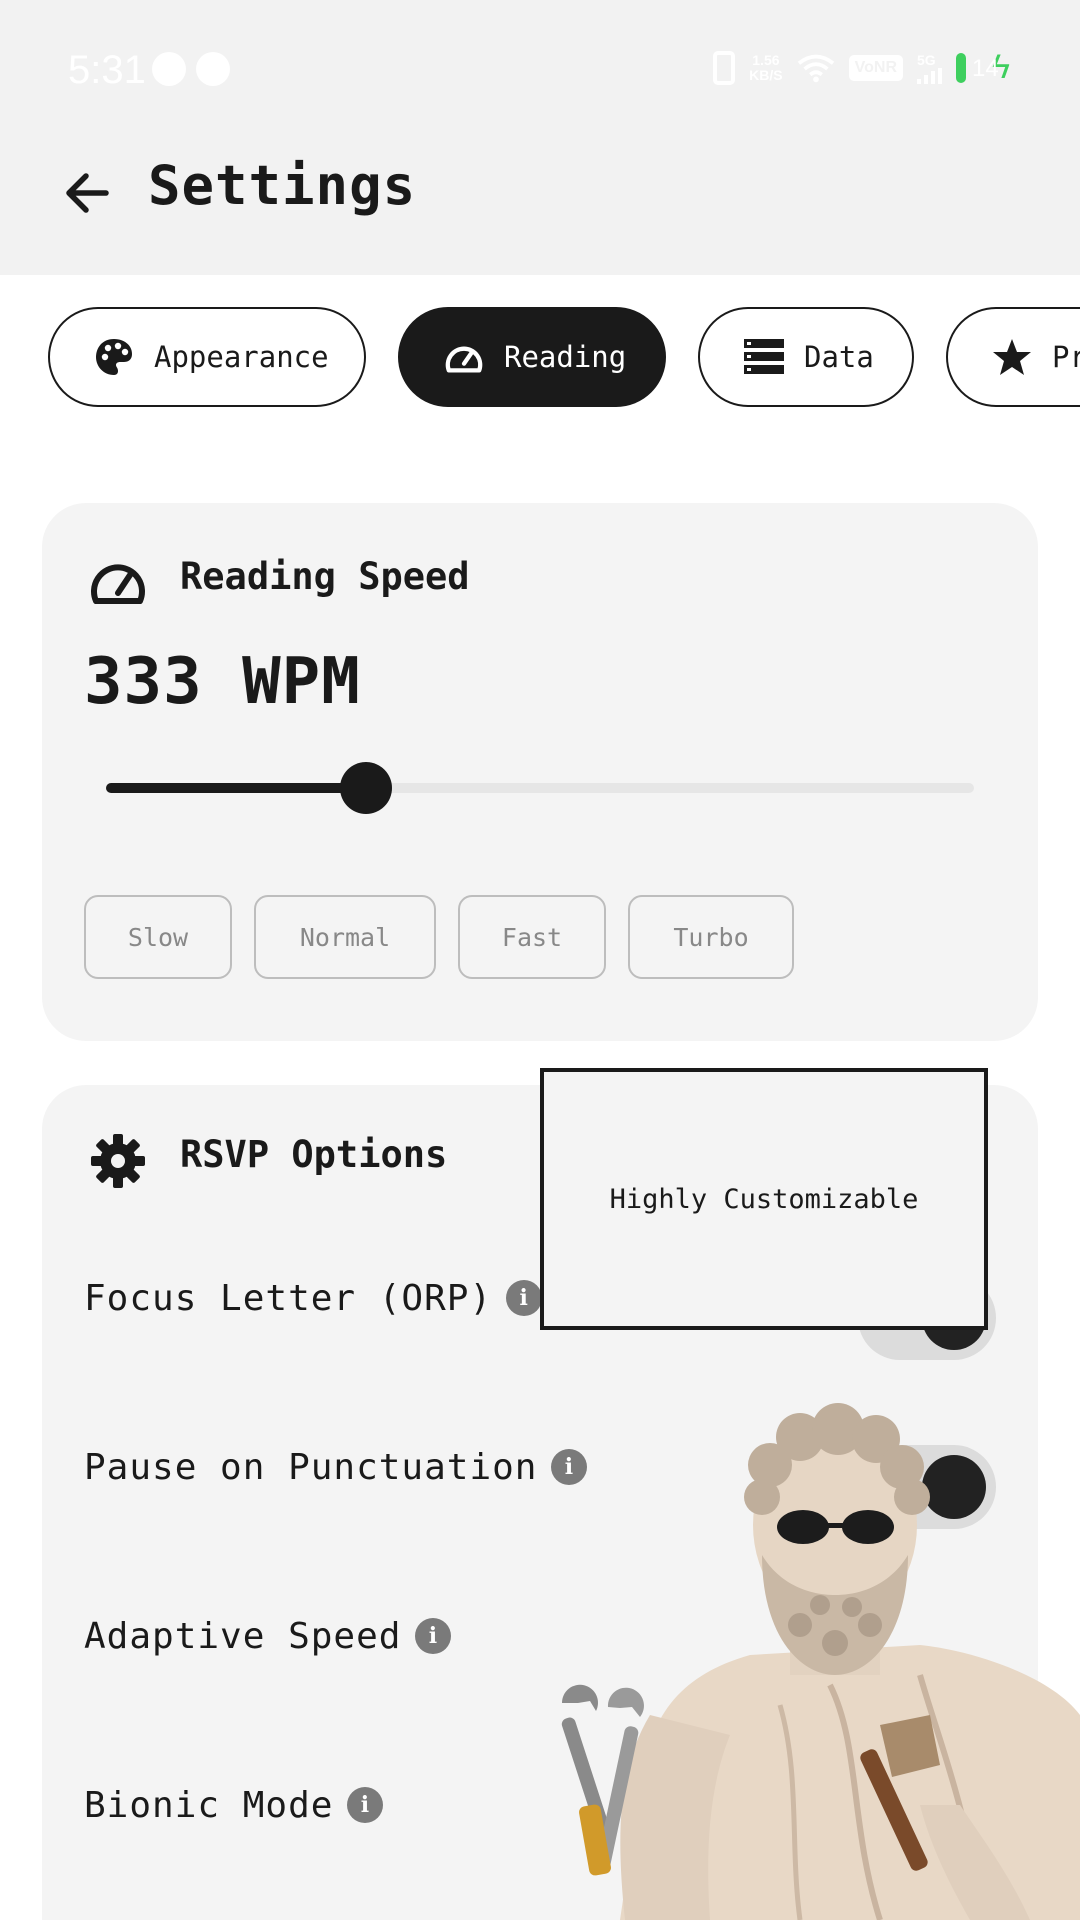 This screenshot has height=1920, width=1080. What do you see at coordinates (540, 207) in the screenshot?
I see `app-bar: Settings` at bounding box center [540, 207].